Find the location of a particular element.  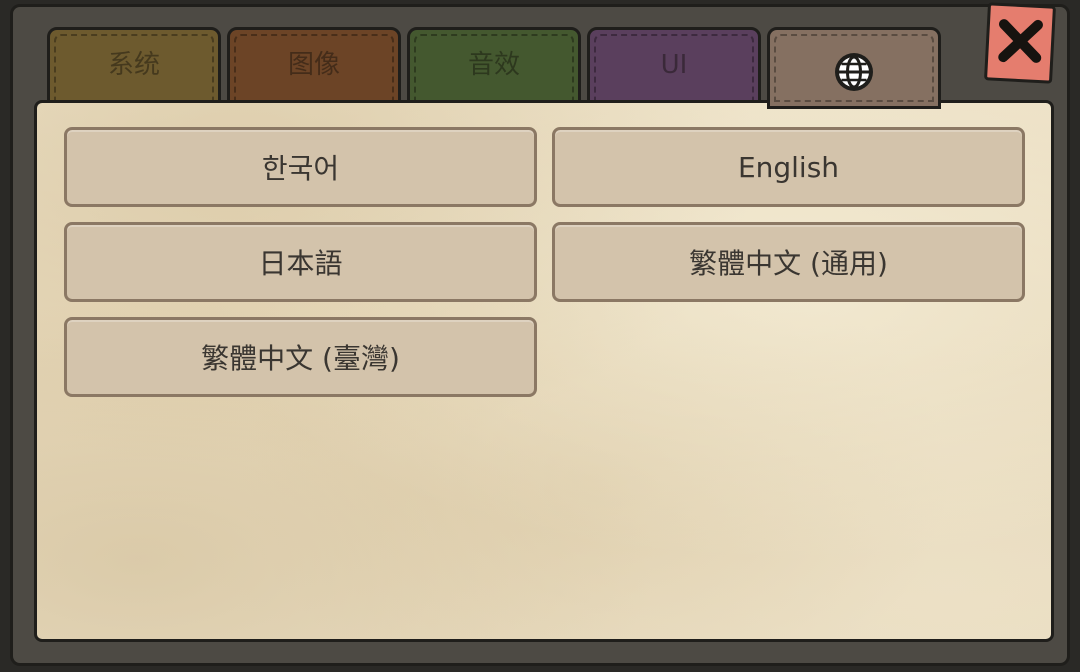

language-label-traditional-chinese-taiwan: 繁體中文 (臺灣) is located at coordinates (300, 358).